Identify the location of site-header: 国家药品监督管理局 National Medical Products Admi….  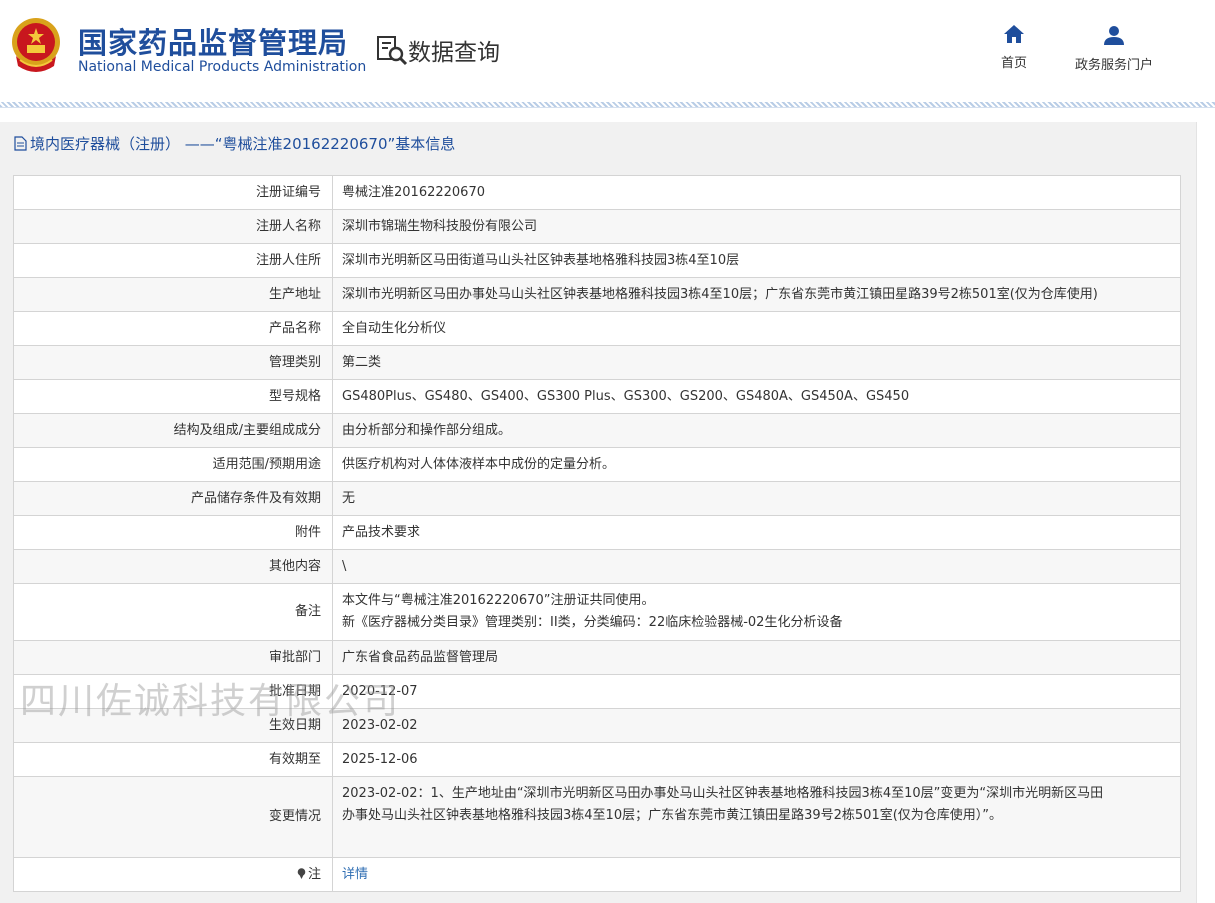
(607, 52).